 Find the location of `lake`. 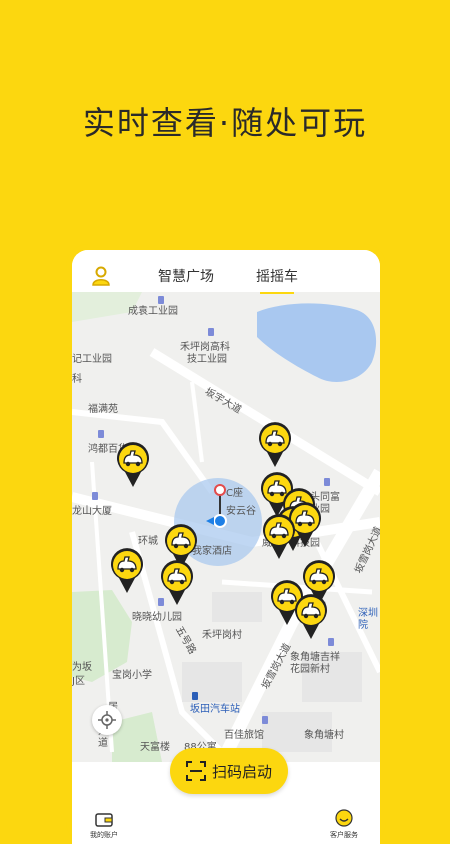

lake is located at coordinates (317, 342).